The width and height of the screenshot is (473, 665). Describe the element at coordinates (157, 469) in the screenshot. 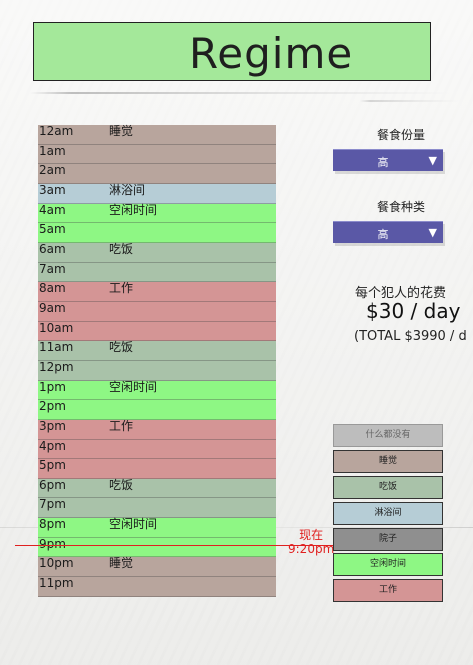

I see `schedule-row: 5pm` at that location.